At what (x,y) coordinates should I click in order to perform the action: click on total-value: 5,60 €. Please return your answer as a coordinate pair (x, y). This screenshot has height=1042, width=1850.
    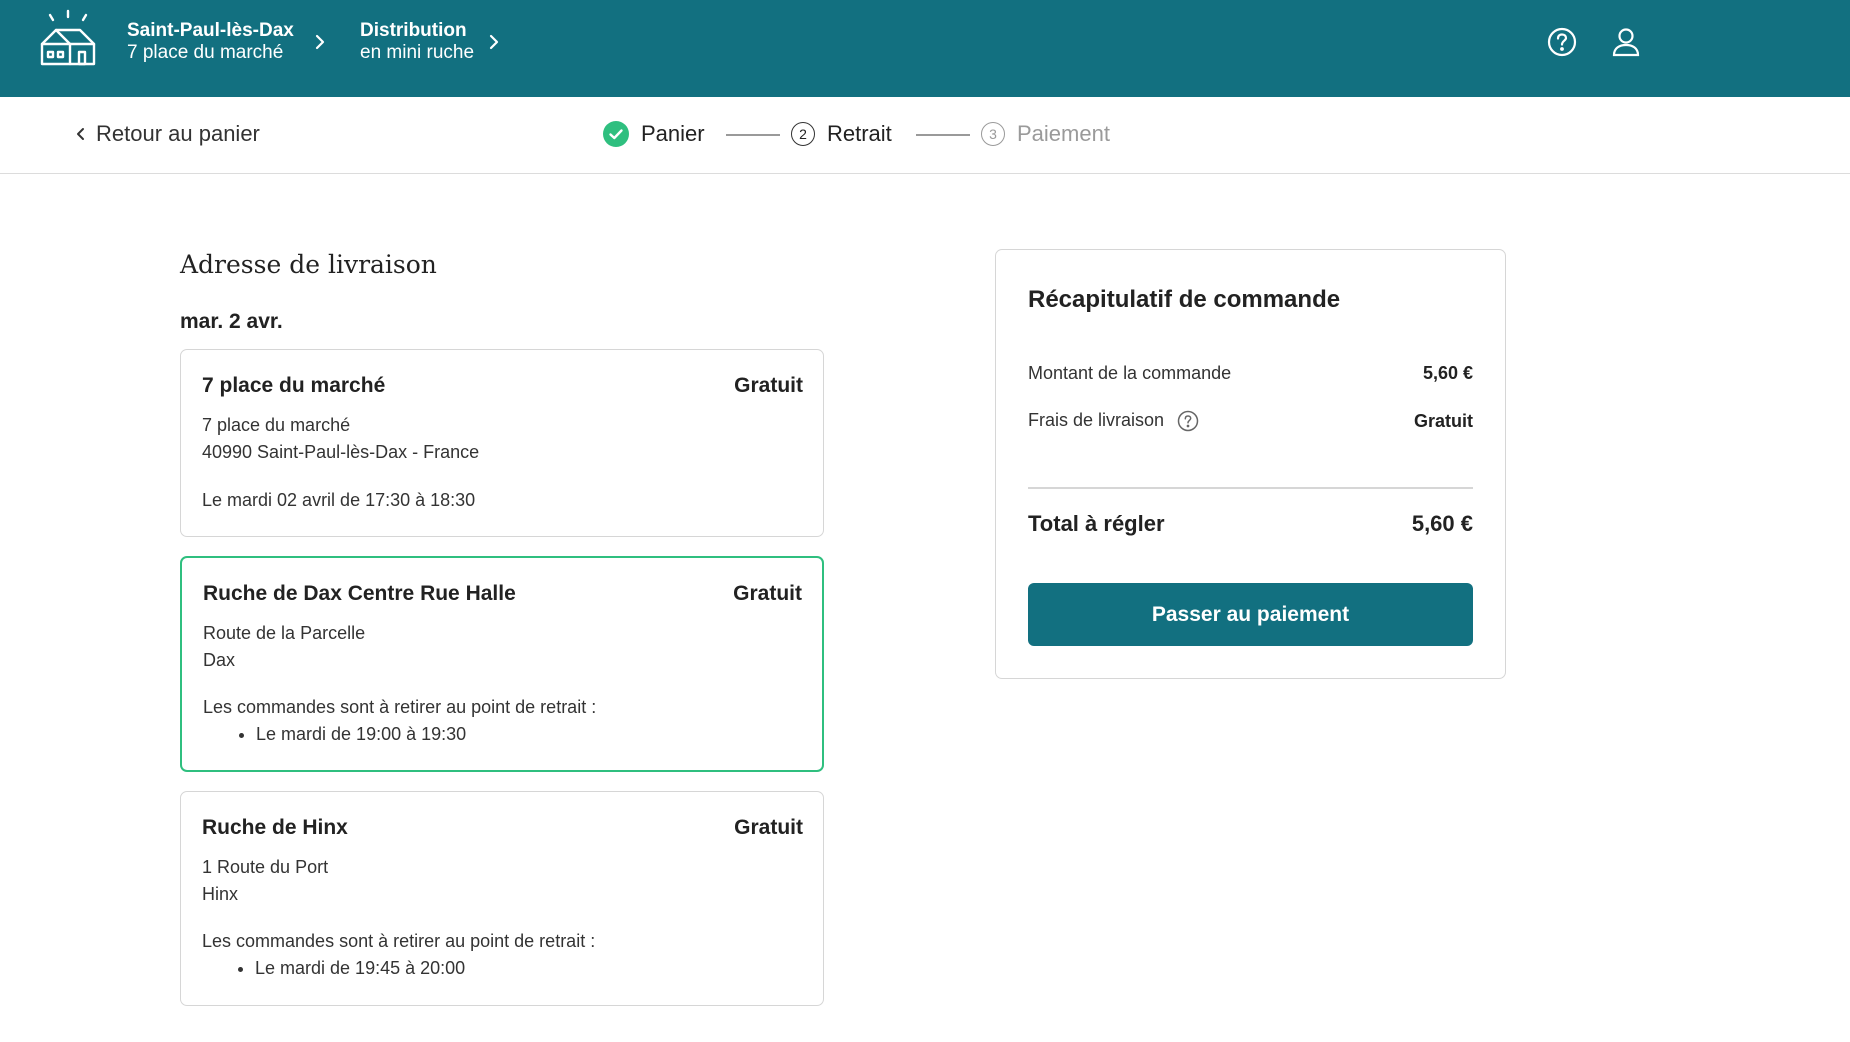
    Looking at the image, I should click on (1442, 523).